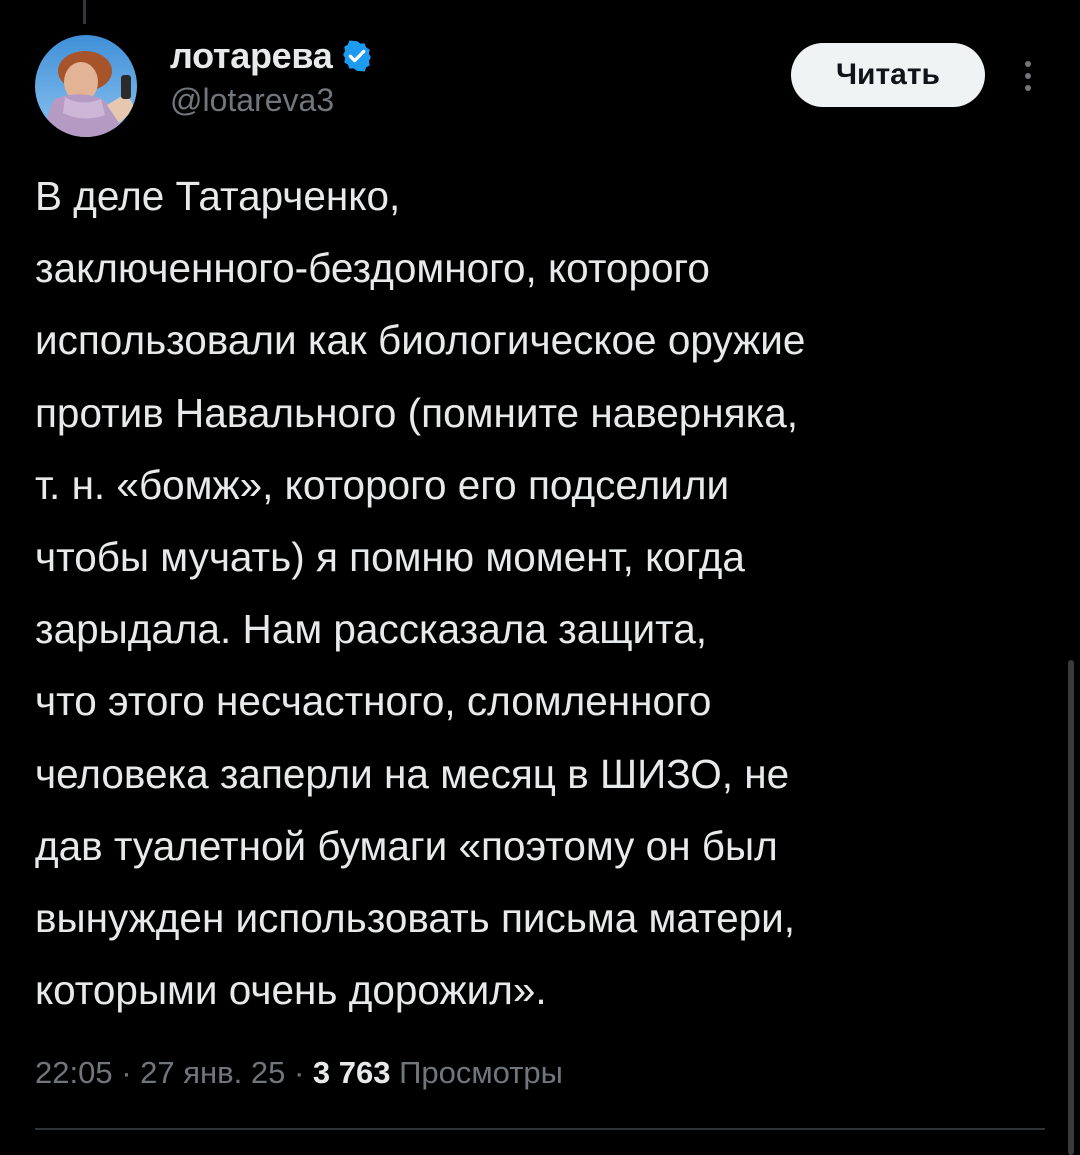 Image resolution: width=1080 pixels, height=1155 pixels. What do you see at coordinates (371, 629) in the screenshot?
I see `tweet-line: зарыдала. Нам рассказала защита,` at bounding box center [371, 629].